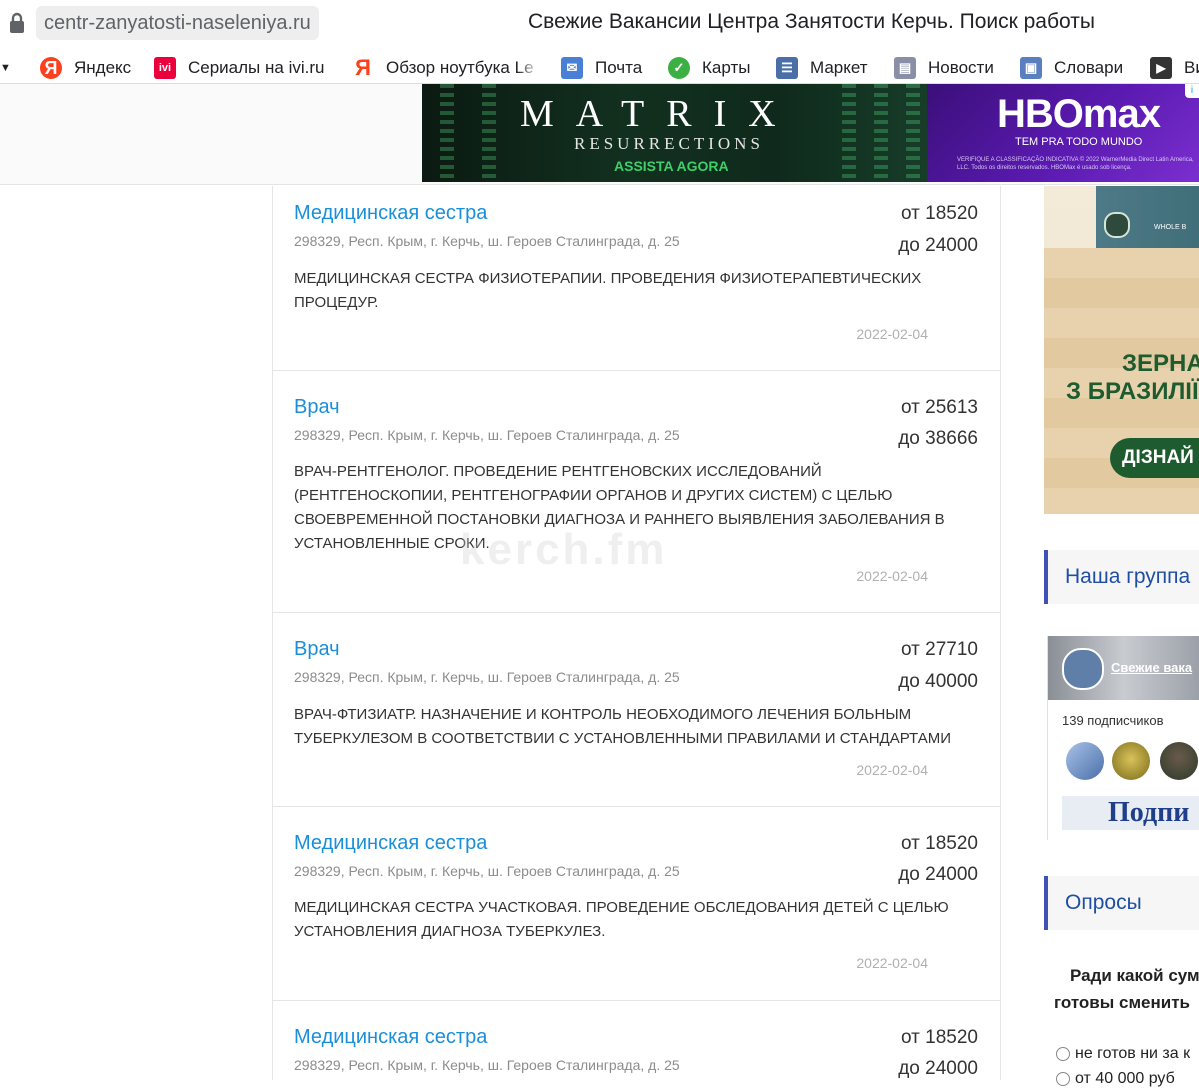 The image size is (1199, 1088). Describe the element at coordinates (1117, 225) in the screenshot. I see `coffee-seal-icon` at that location.